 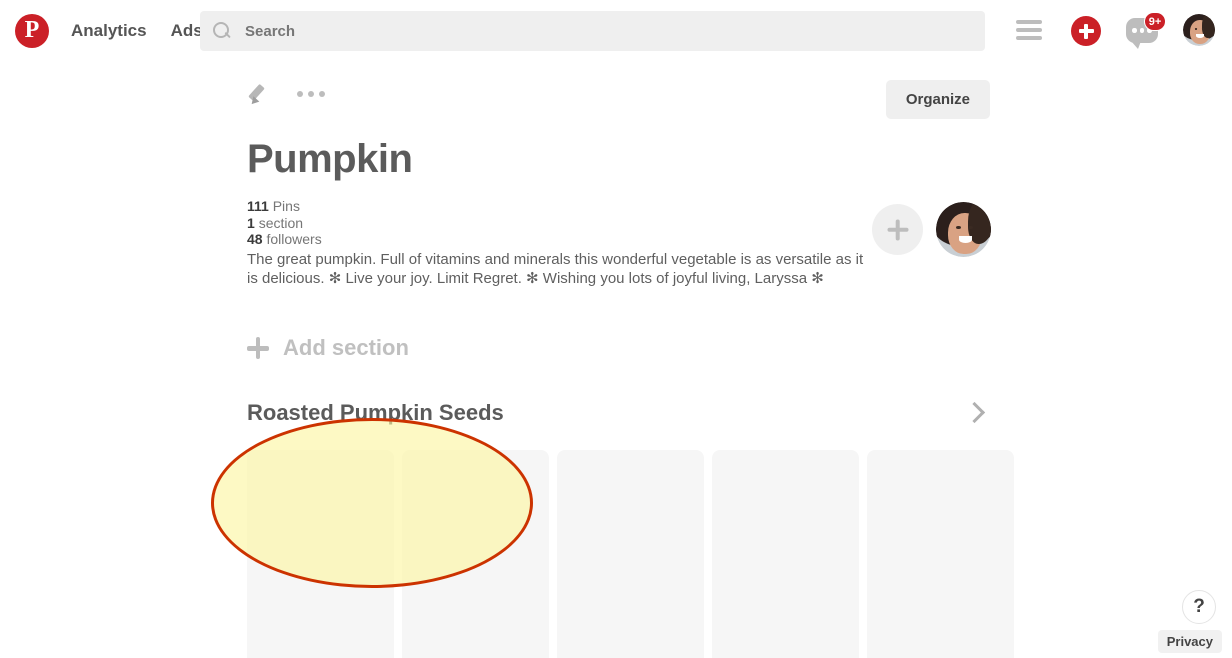 I want to click on top-navigation-bar: P Analytics Ads Search 9+, so click(x=616, y=31).